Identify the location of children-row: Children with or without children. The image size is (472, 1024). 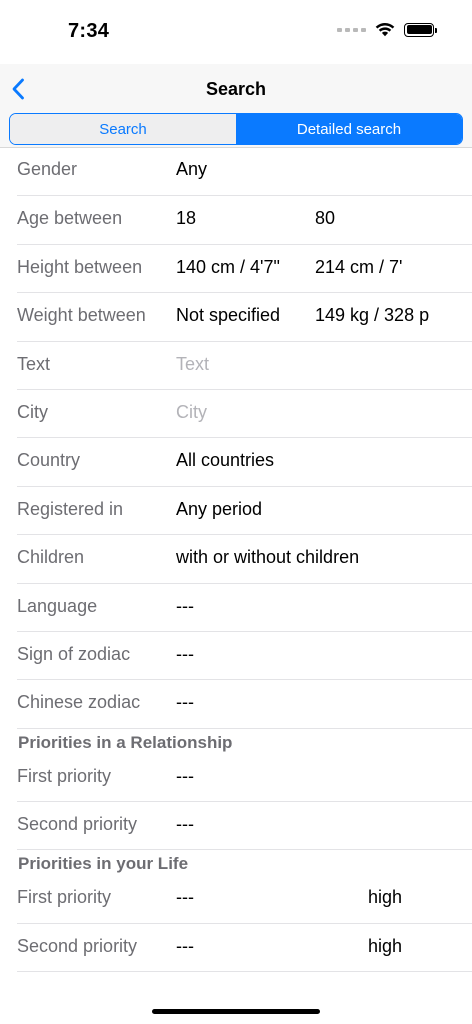
(244, 559).